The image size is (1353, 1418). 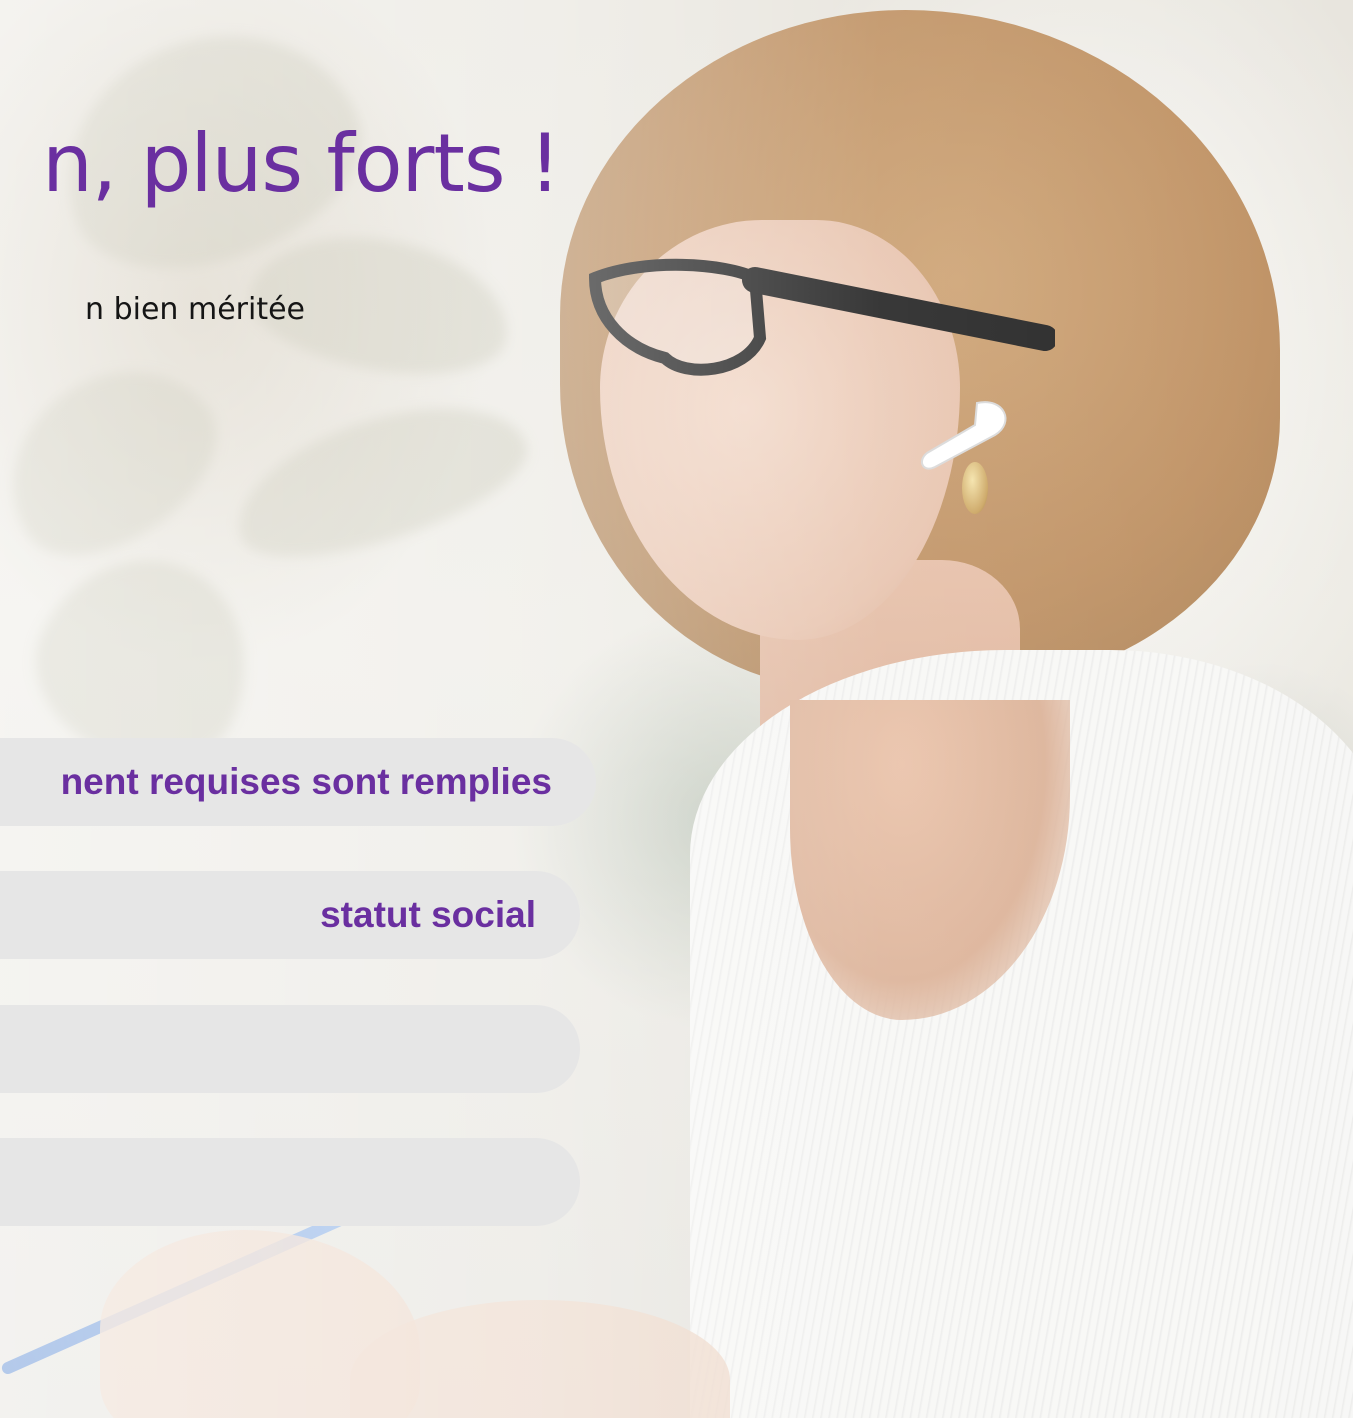 I want to click on condition-item: nent requises sont remplies, so click(x=298, y=782).